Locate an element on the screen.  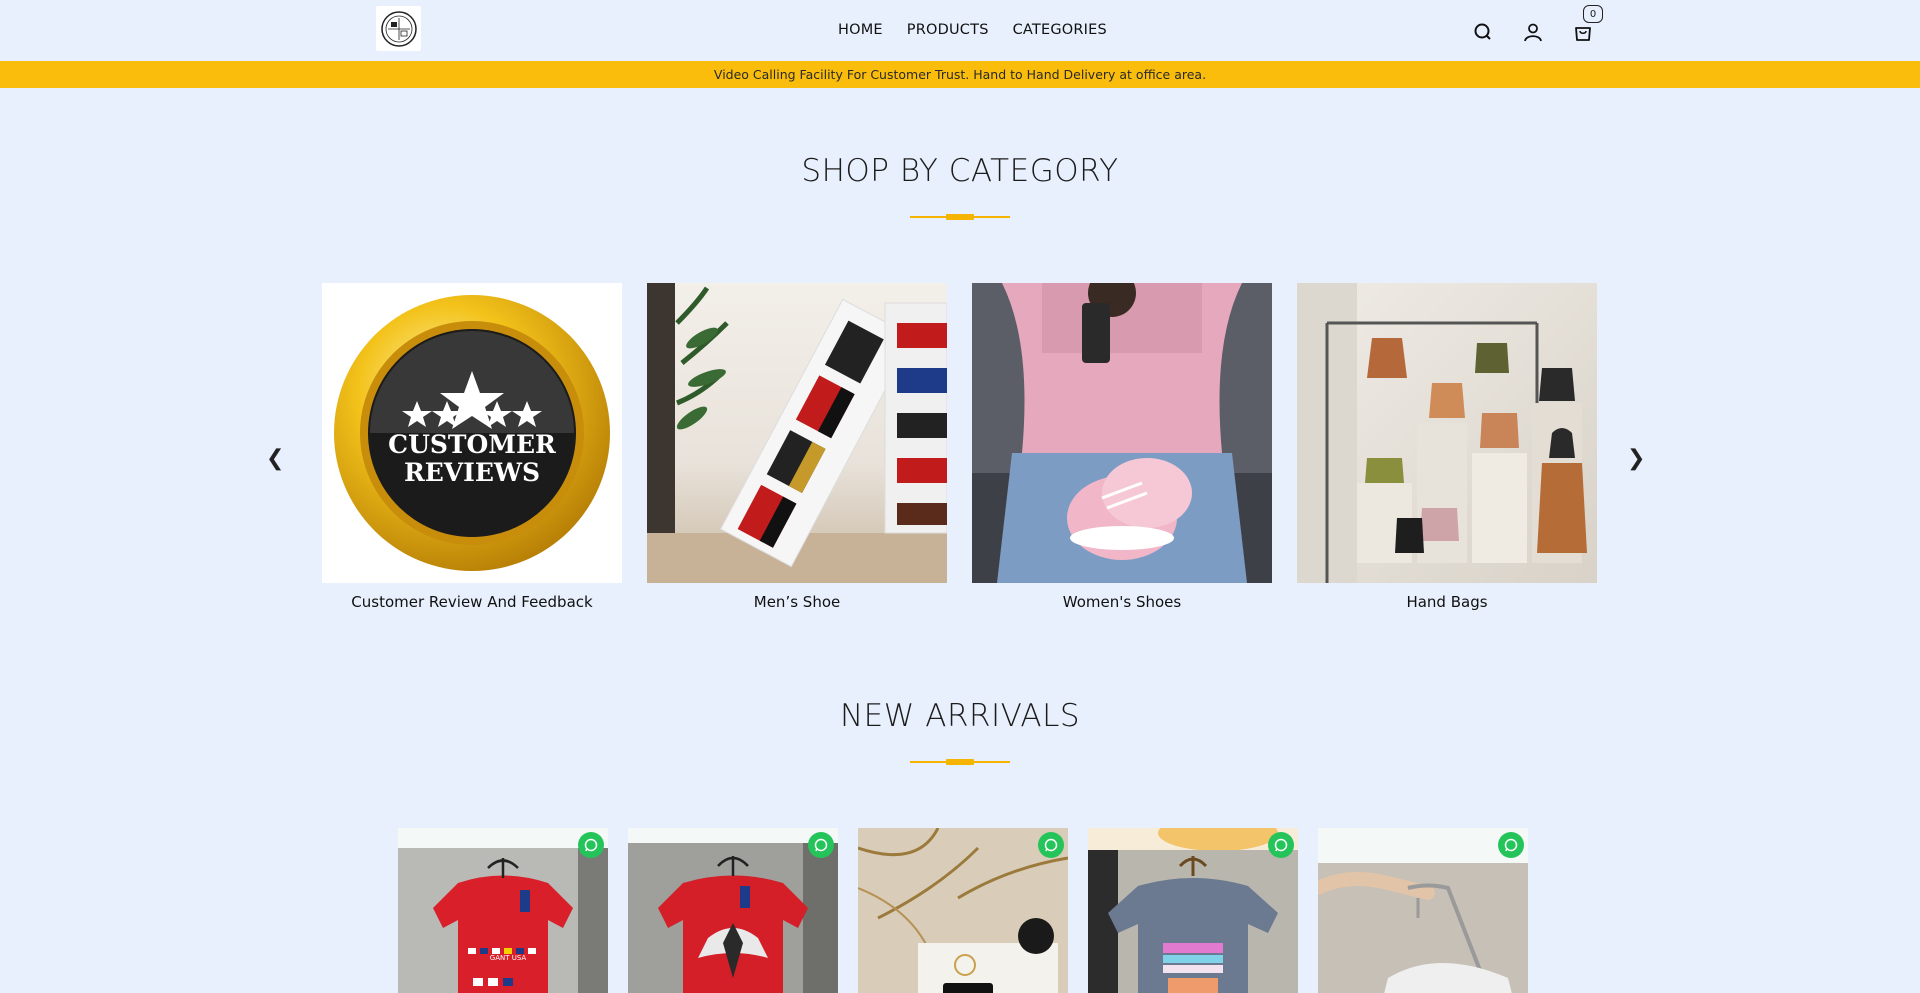
category-label: Men’s Shoe is located at coordinates (797, 602).